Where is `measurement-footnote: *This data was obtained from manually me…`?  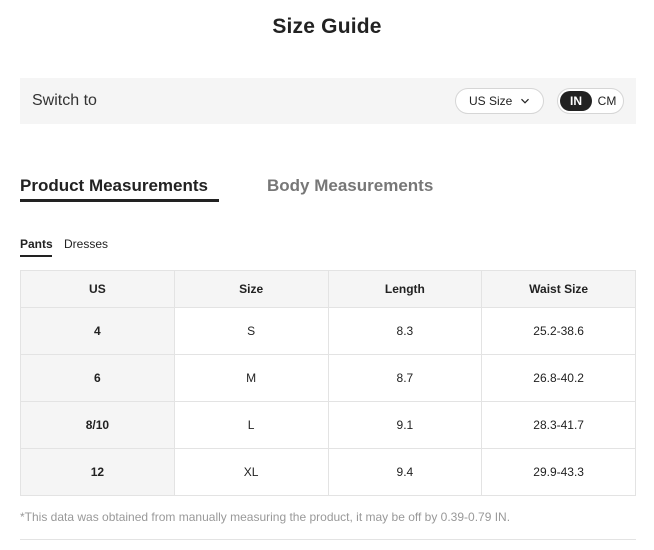 measurement-footnote: *This data was obtained from manually me… is located at coordinates (265, 517).